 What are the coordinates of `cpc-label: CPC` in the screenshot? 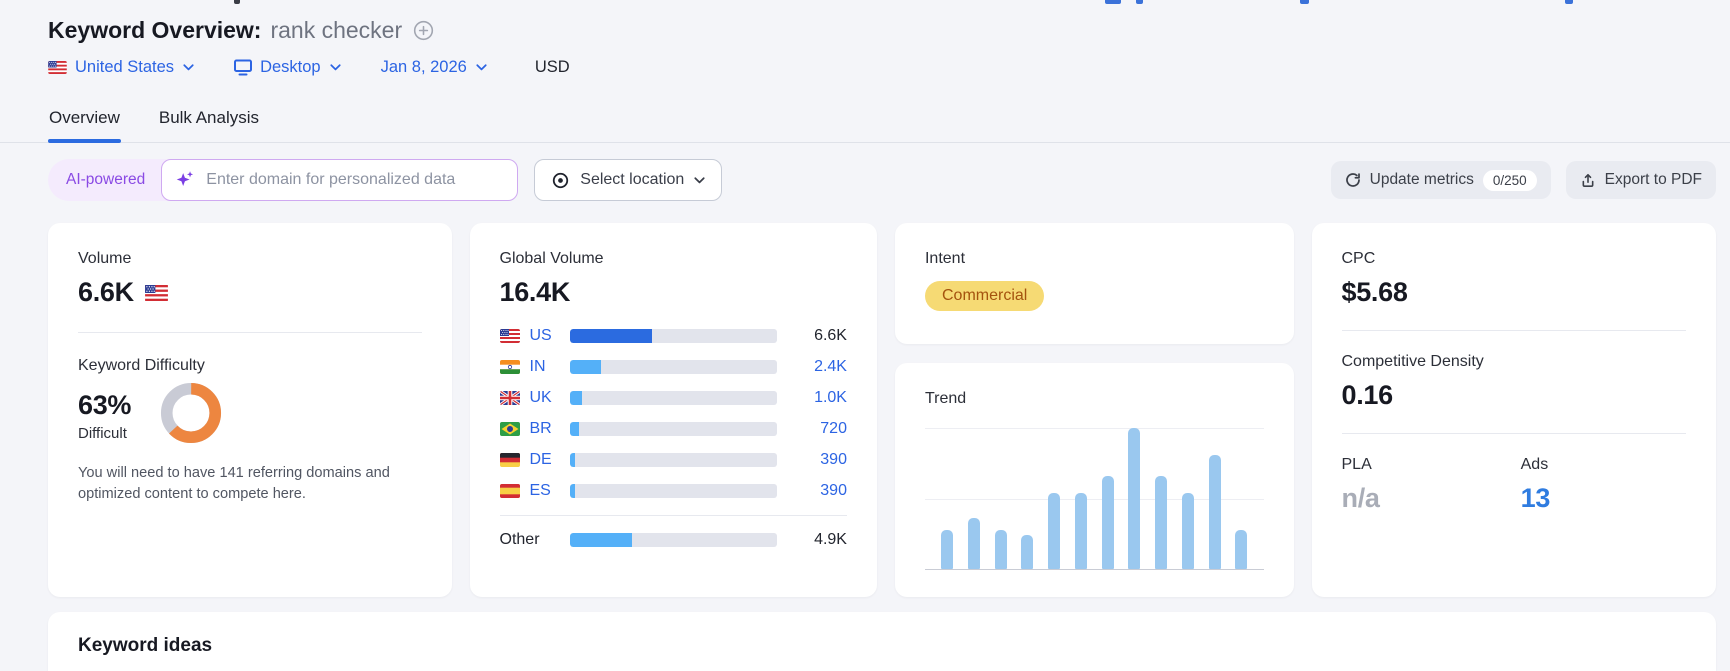 It's located at (1358, 258).